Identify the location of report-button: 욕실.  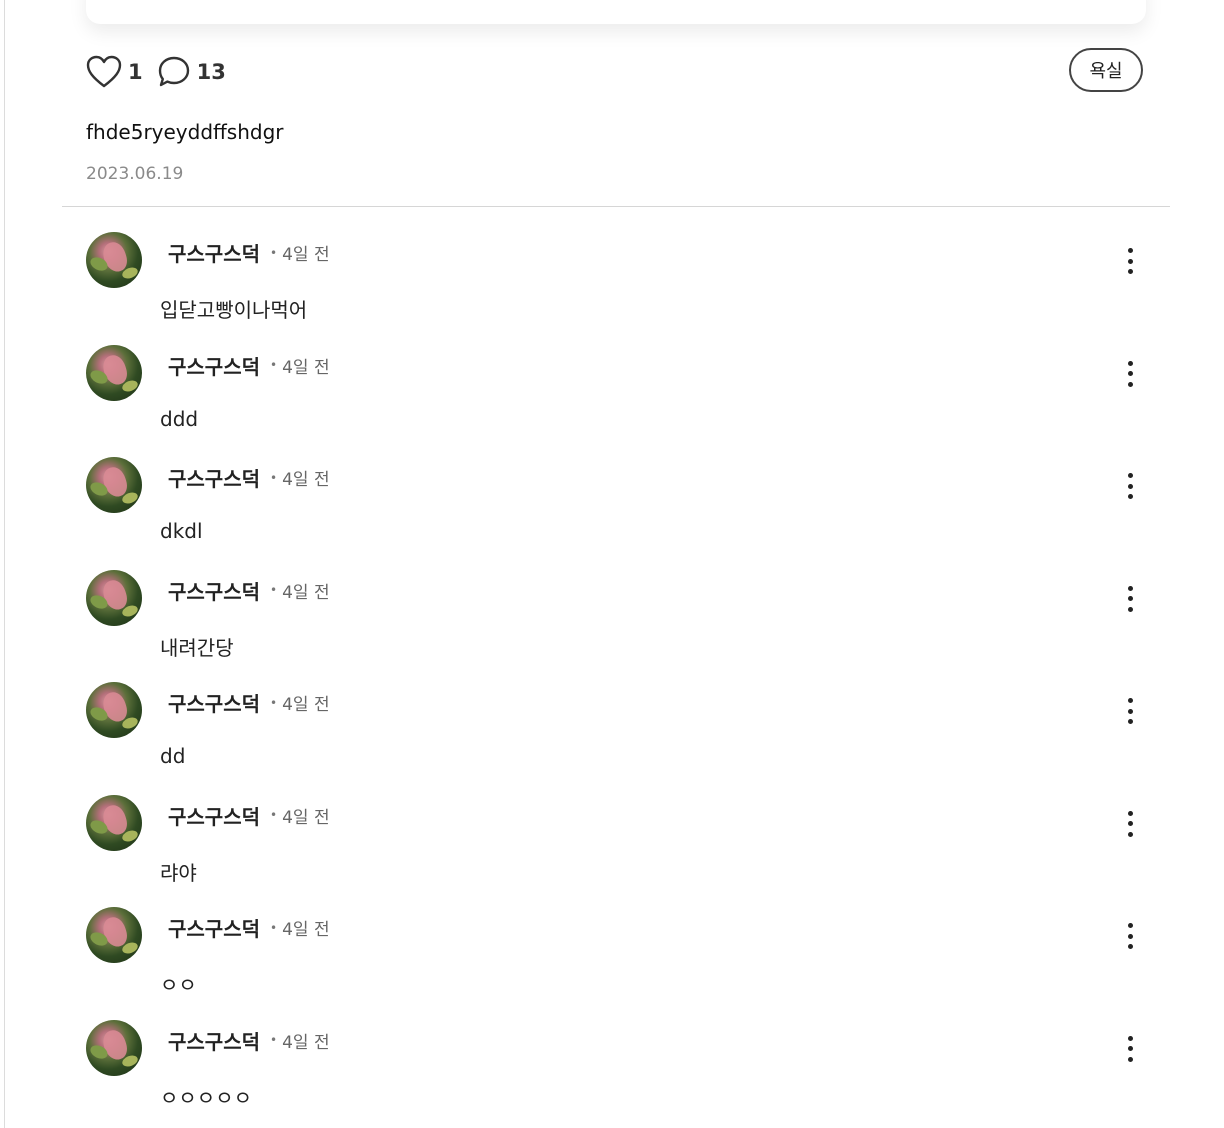
(1106, 70).